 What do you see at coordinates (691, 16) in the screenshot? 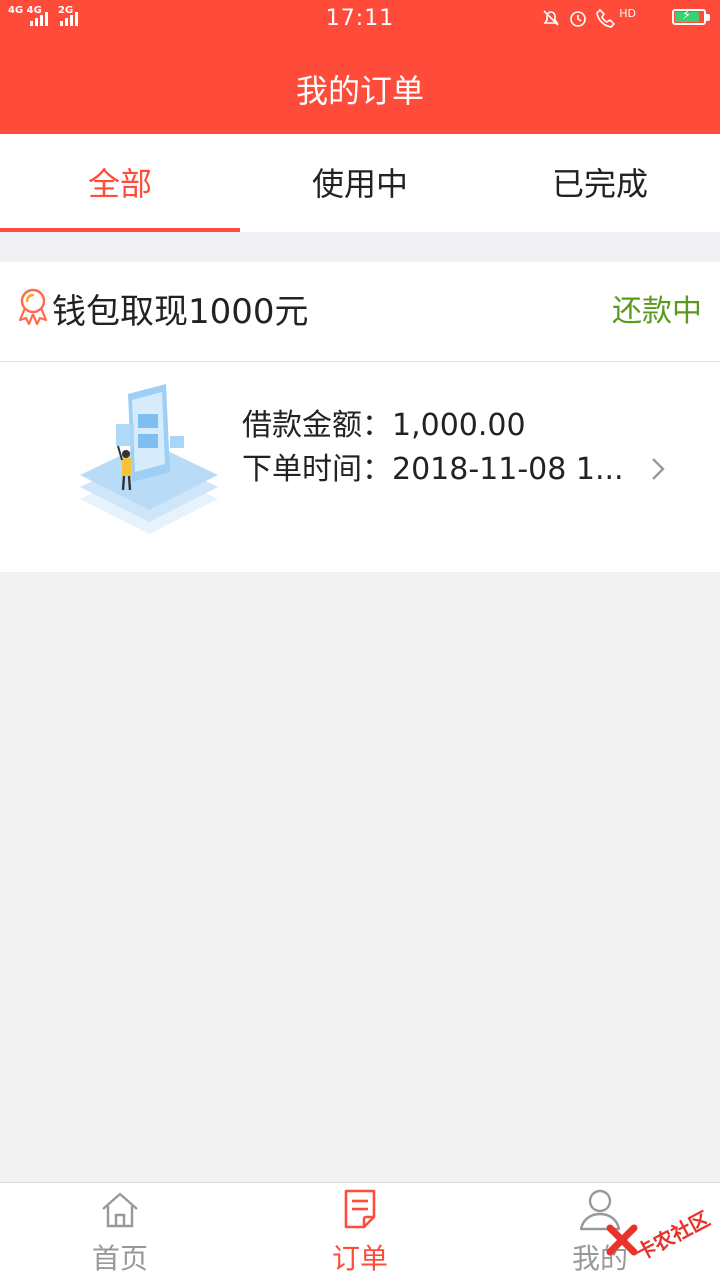
I see `battery-icon: ⚡` at bounding box center [691, 16].